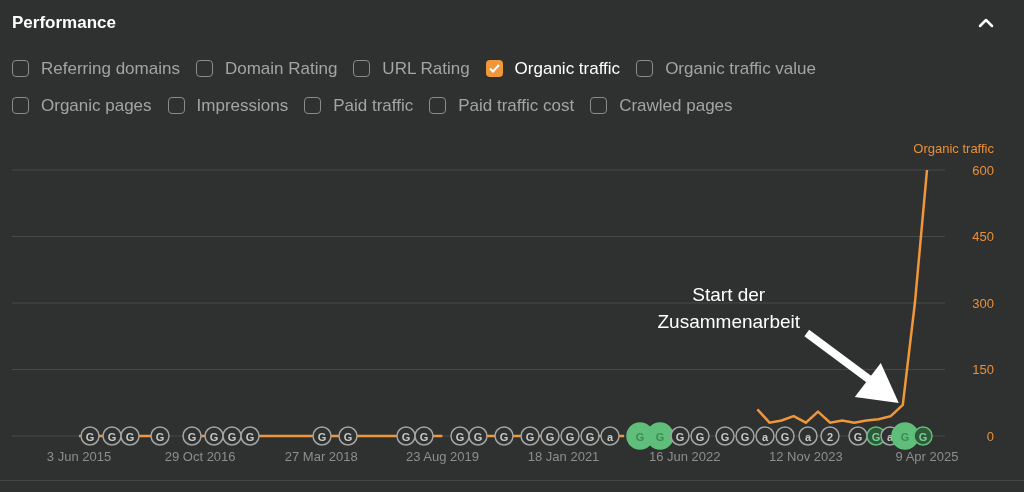 This screenshot has width=1024, height=492. Describe the element at coordinates (373, 105) in the screenshot. I see `checkbox-label: Paid traffic` at that location.